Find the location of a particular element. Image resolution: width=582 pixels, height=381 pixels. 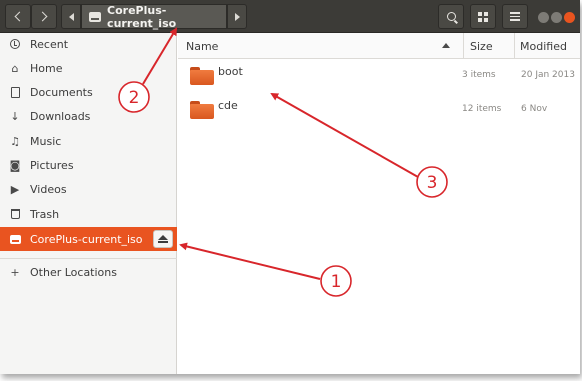

sidebar-item-trash: Trash is located at coordinates (88, 214).